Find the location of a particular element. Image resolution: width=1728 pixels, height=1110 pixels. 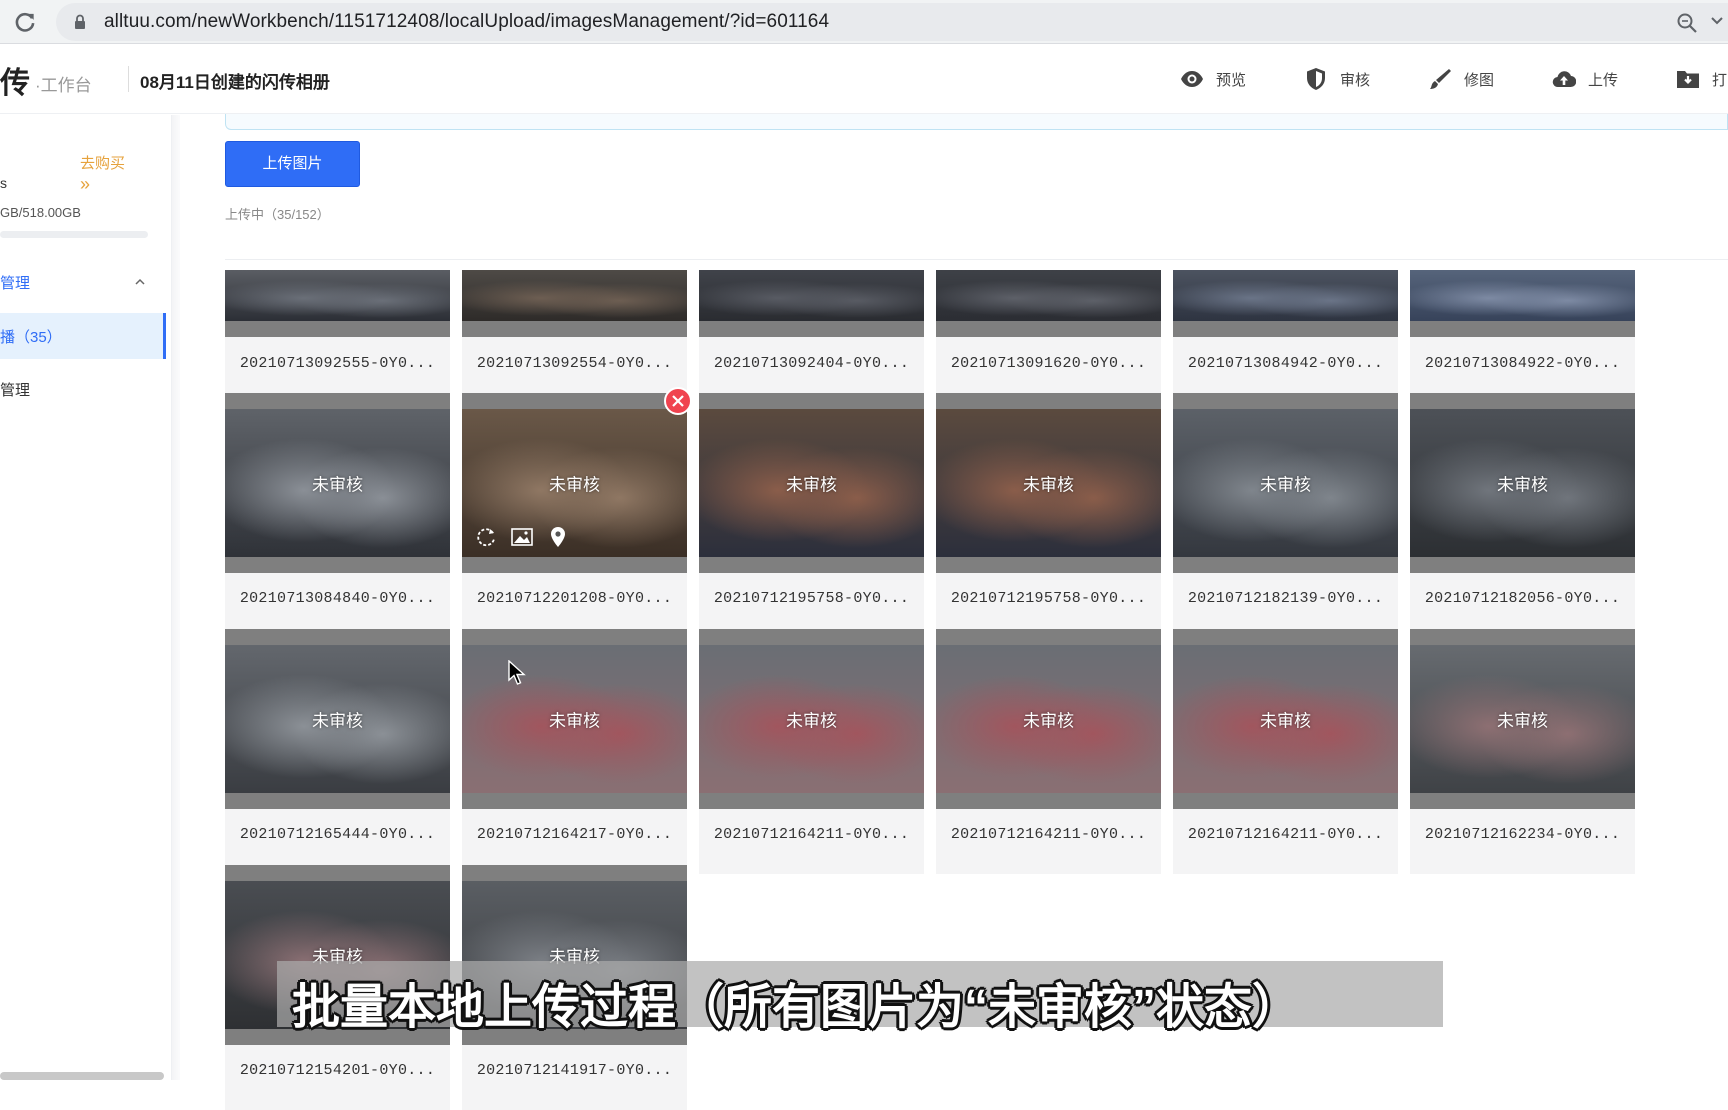

shield-icon is located at coordinates (1316, 79).